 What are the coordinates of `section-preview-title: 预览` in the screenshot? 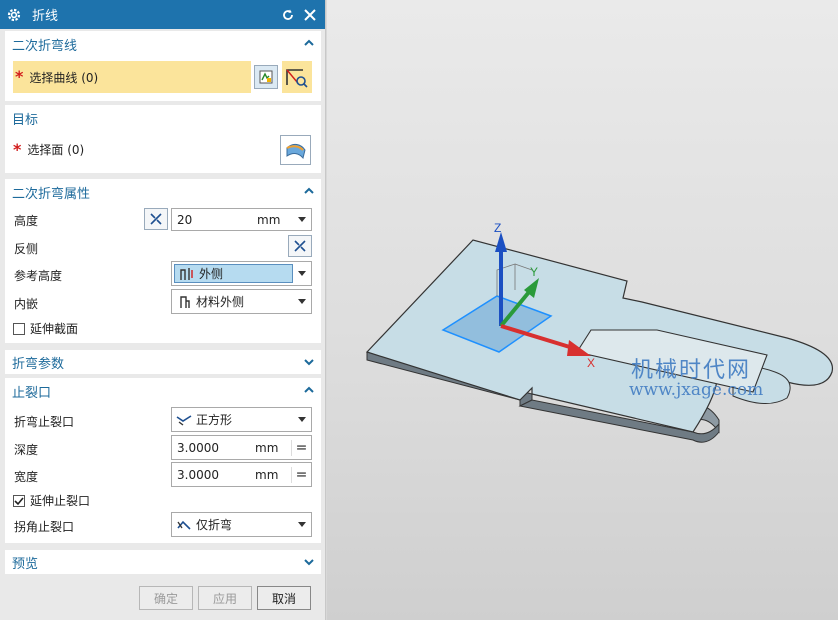 It's located at (25, 564).